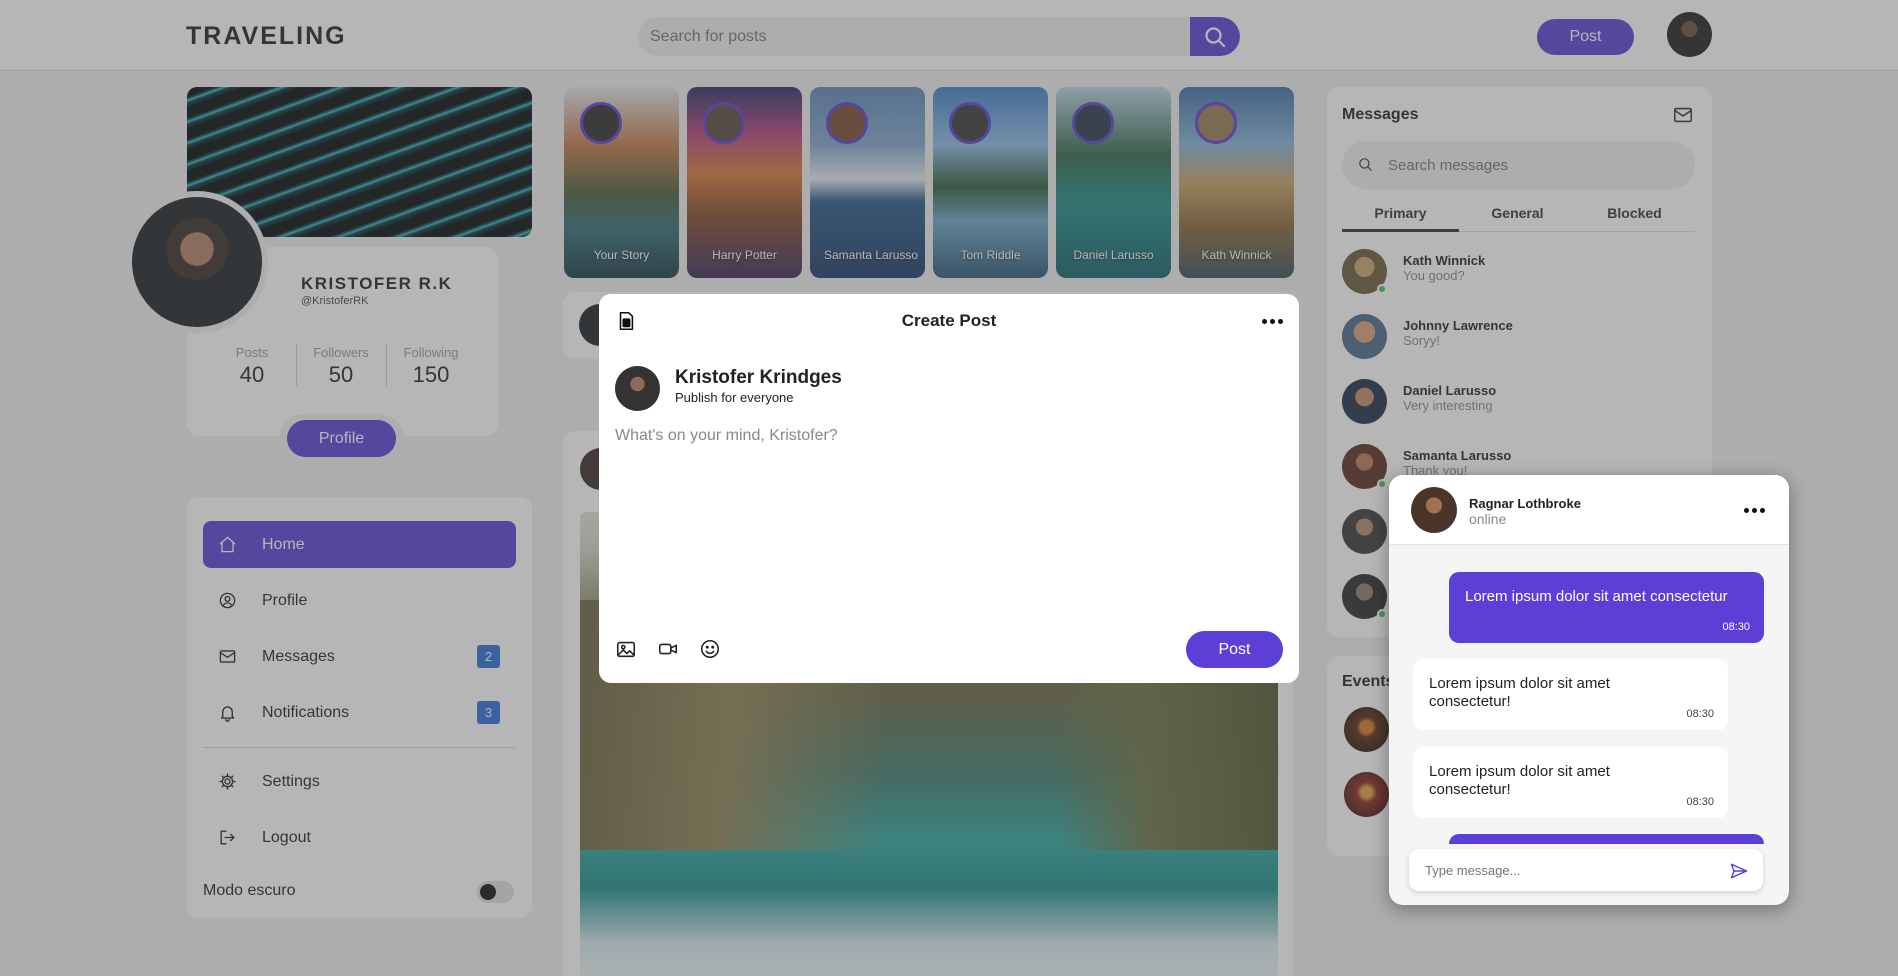 This screenshot has height=976, width=1898. What do you see at coordinates (1525, 503) in the screenshot?
I see `chat-contact-name: Ragnar Lothbroke` at bounding box center [1525, 503].